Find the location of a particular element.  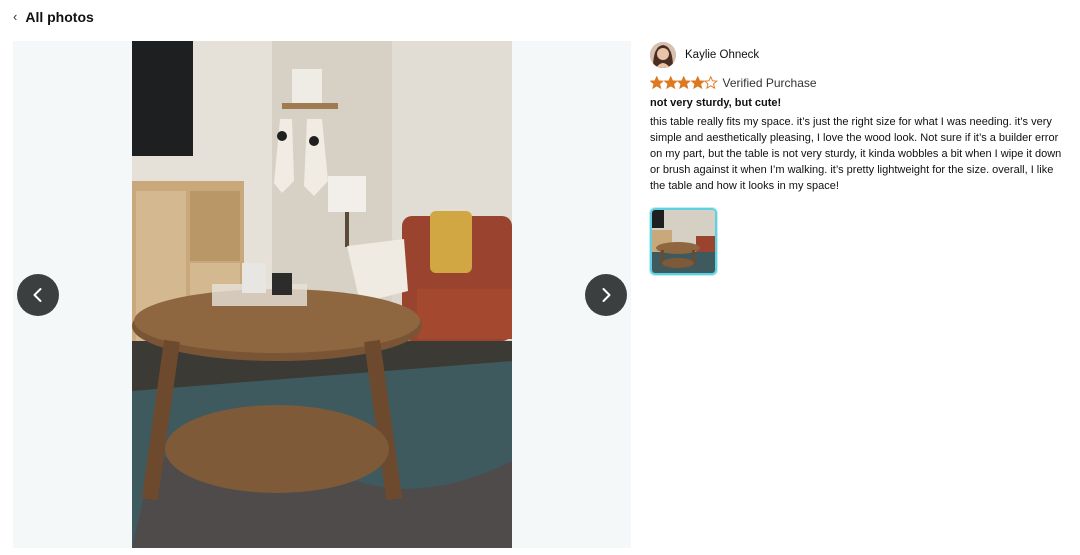

rating-row: Verified Purchase is located at coordinates (859, 83).